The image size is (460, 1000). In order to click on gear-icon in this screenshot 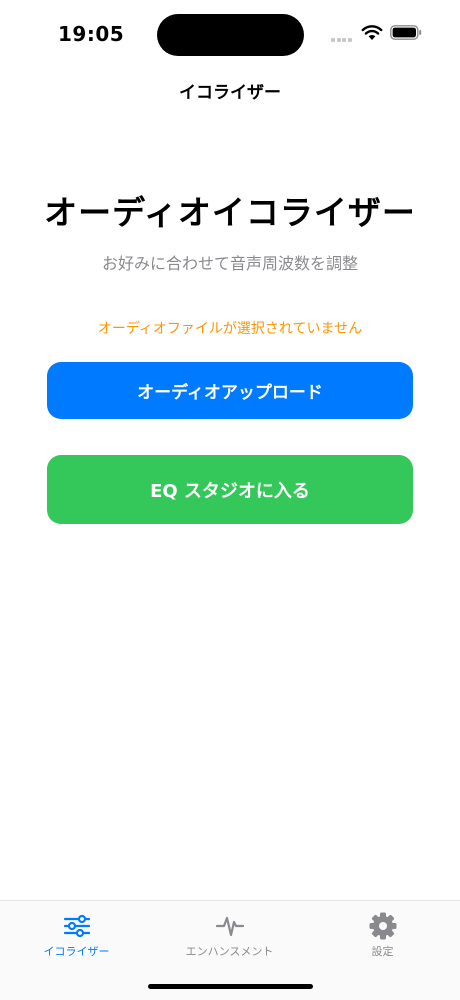, I will do `click(382, 926)`.